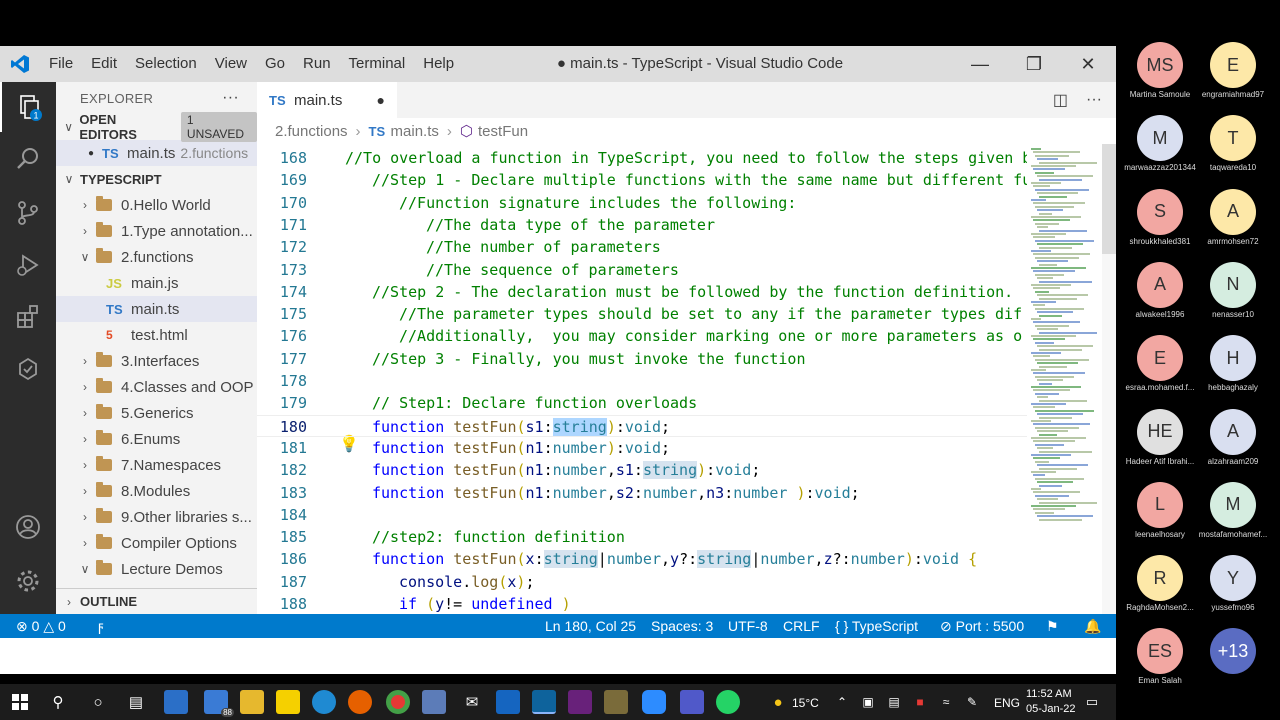 The image size is (1280, 720). I want to click on problems-indicator: ⊗ 0 △ 0, so click(41, 626).